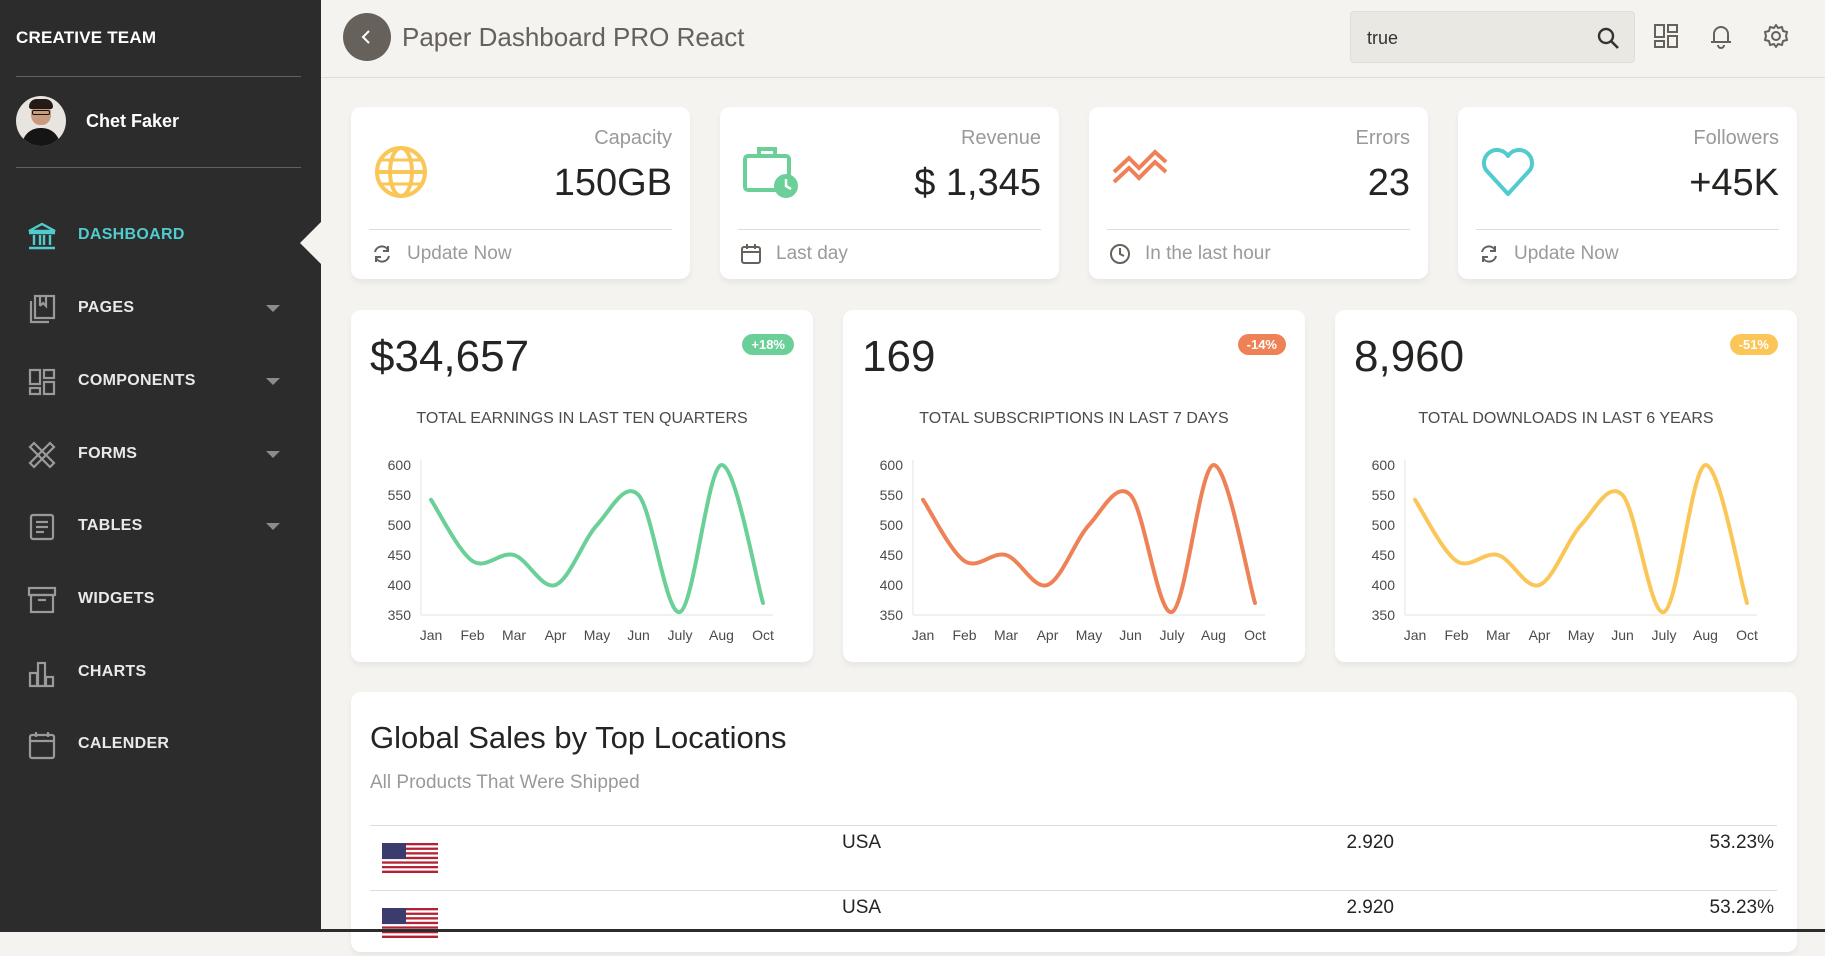 This screenshot has width=1825, height=956. Describe the element at coordinates (410, 858) in the screenshot. I see `us-flag-icon` at that location.